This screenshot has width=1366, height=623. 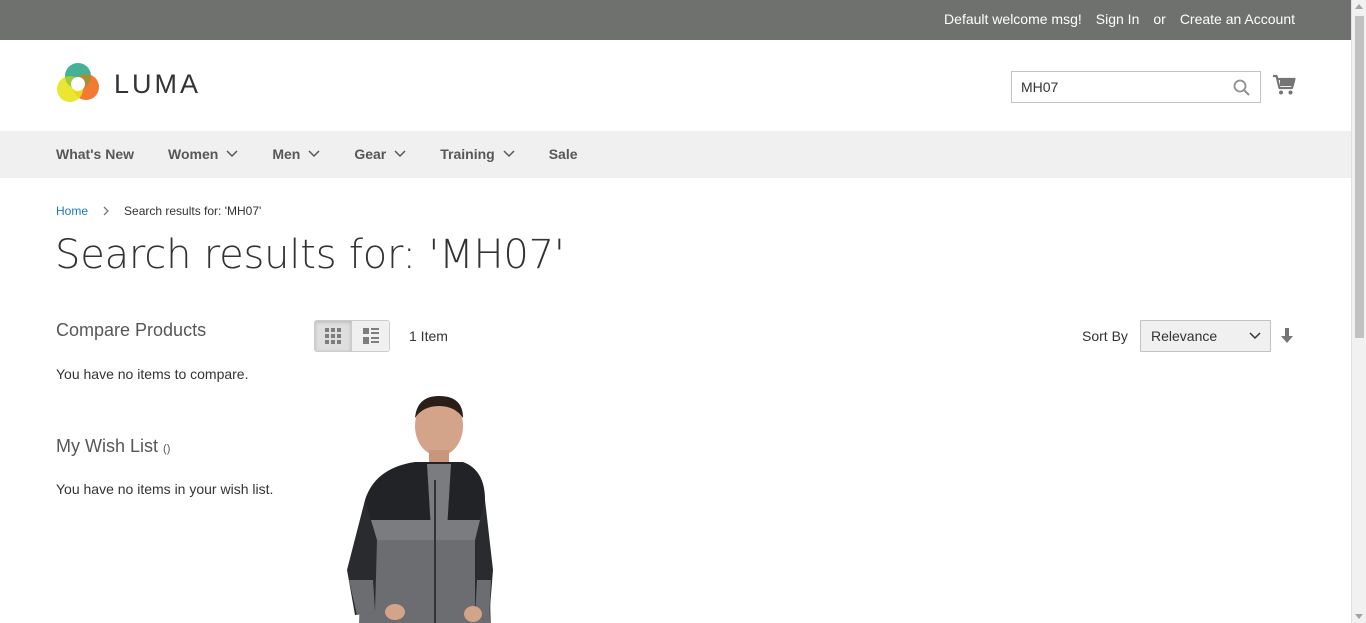 I want to click on list-icon, so click(x=370, y=336).